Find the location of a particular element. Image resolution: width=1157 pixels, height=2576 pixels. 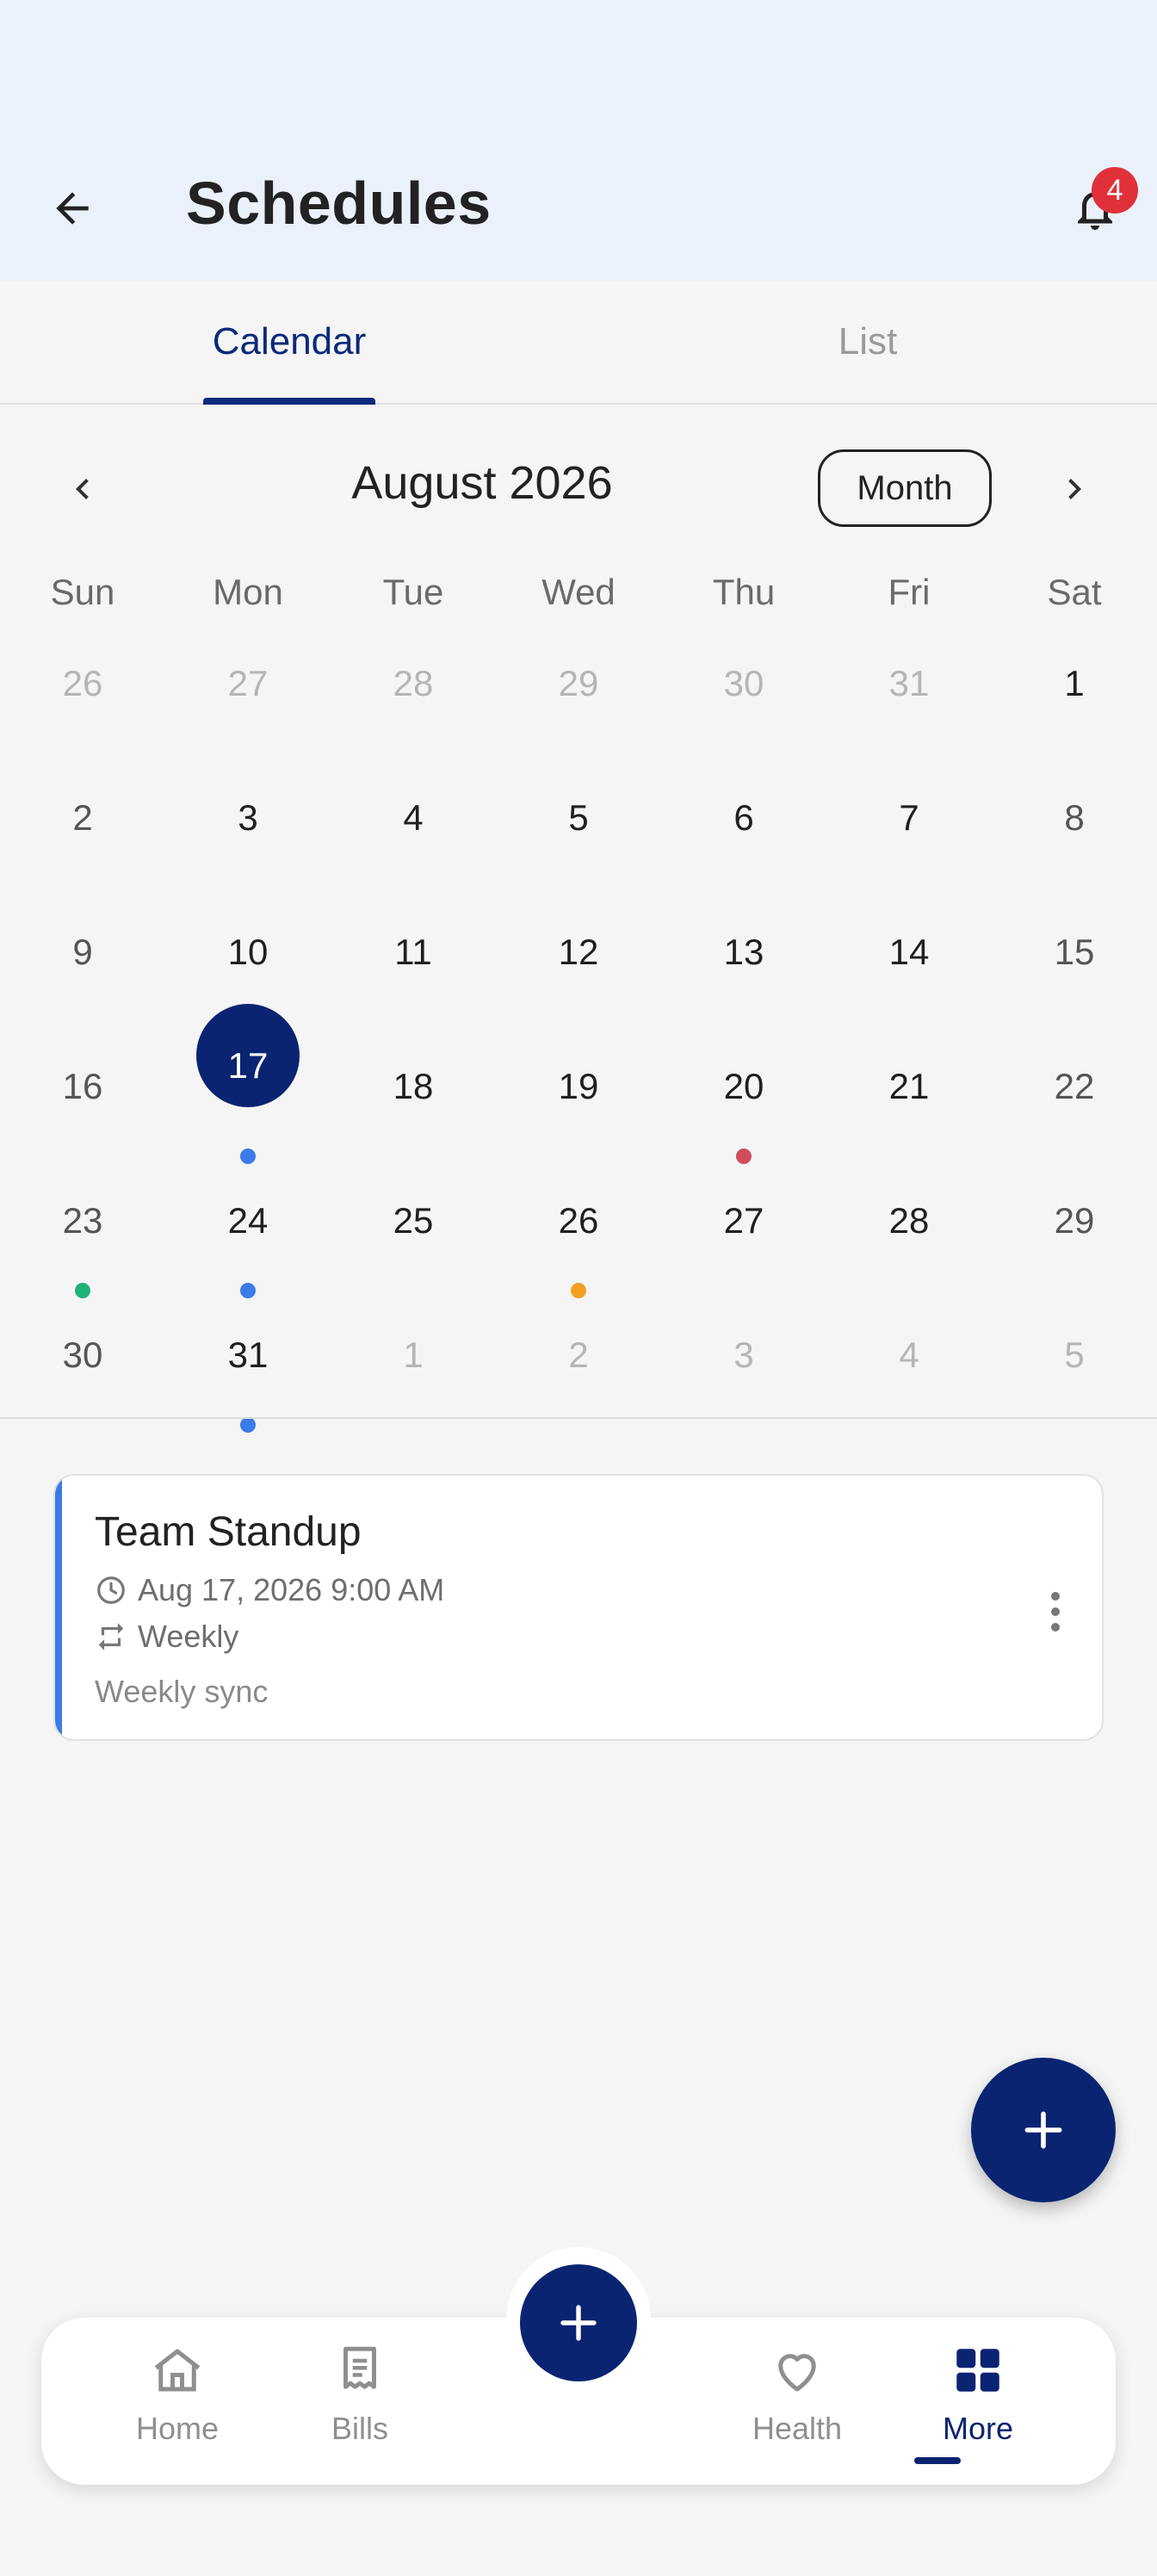

calendar-day: 25 is located at coordinates (414, 1248).